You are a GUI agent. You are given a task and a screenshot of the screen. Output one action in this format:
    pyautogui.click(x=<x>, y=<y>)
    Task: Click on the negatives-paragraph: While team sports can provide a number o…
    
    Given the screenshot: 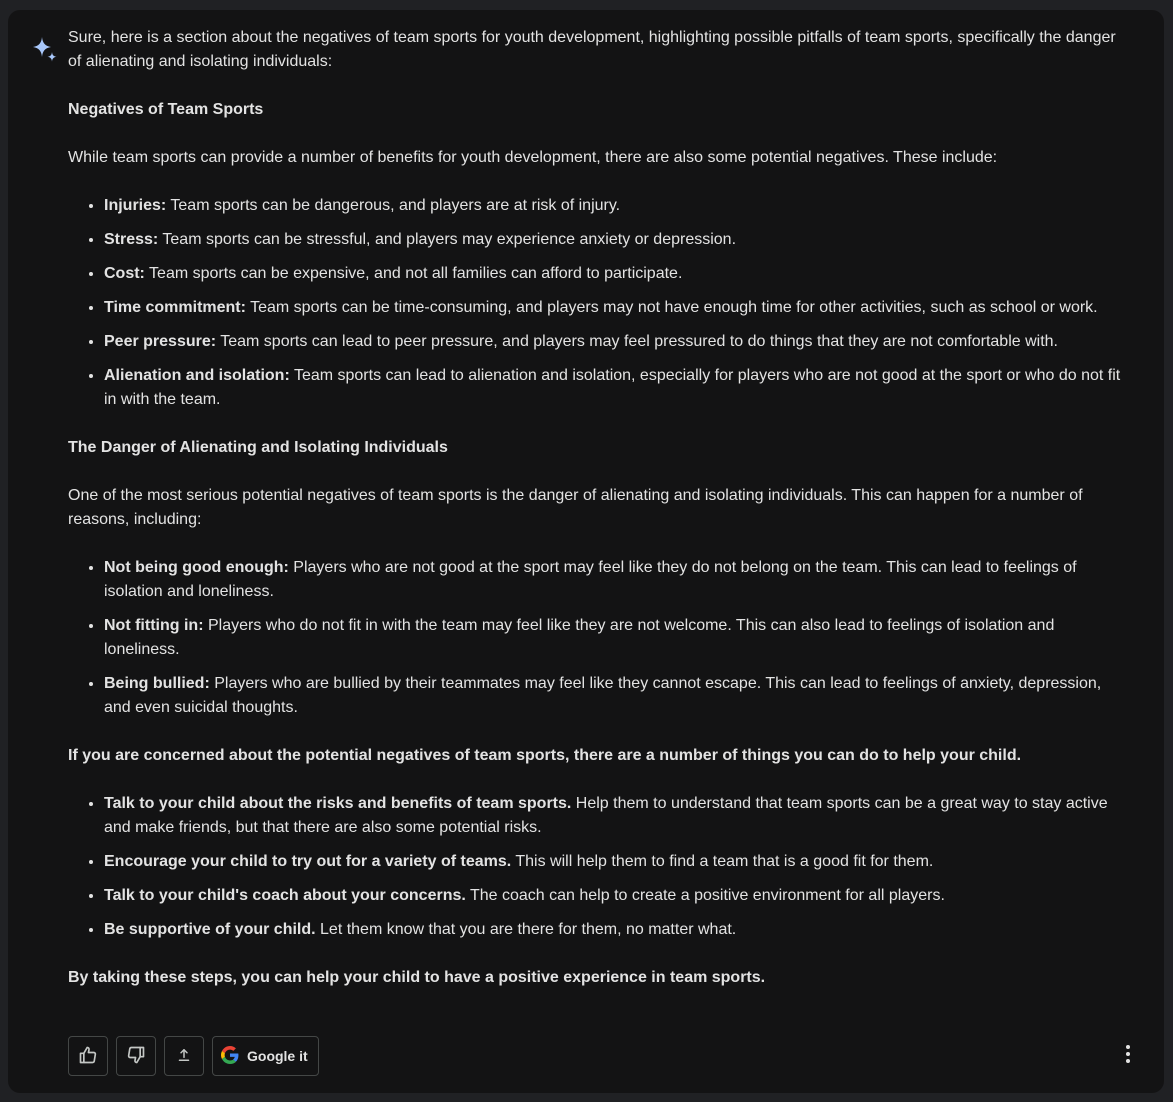 What is the action you would take?
    pyautogui.click(x=533, y=157)
    